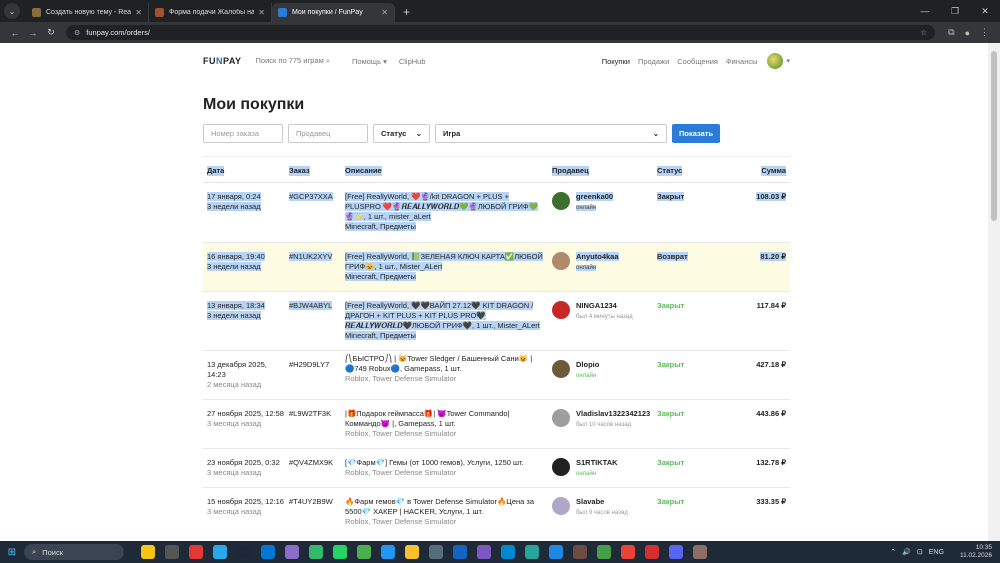  I want to click on telegram-icon, so click(220, 552).